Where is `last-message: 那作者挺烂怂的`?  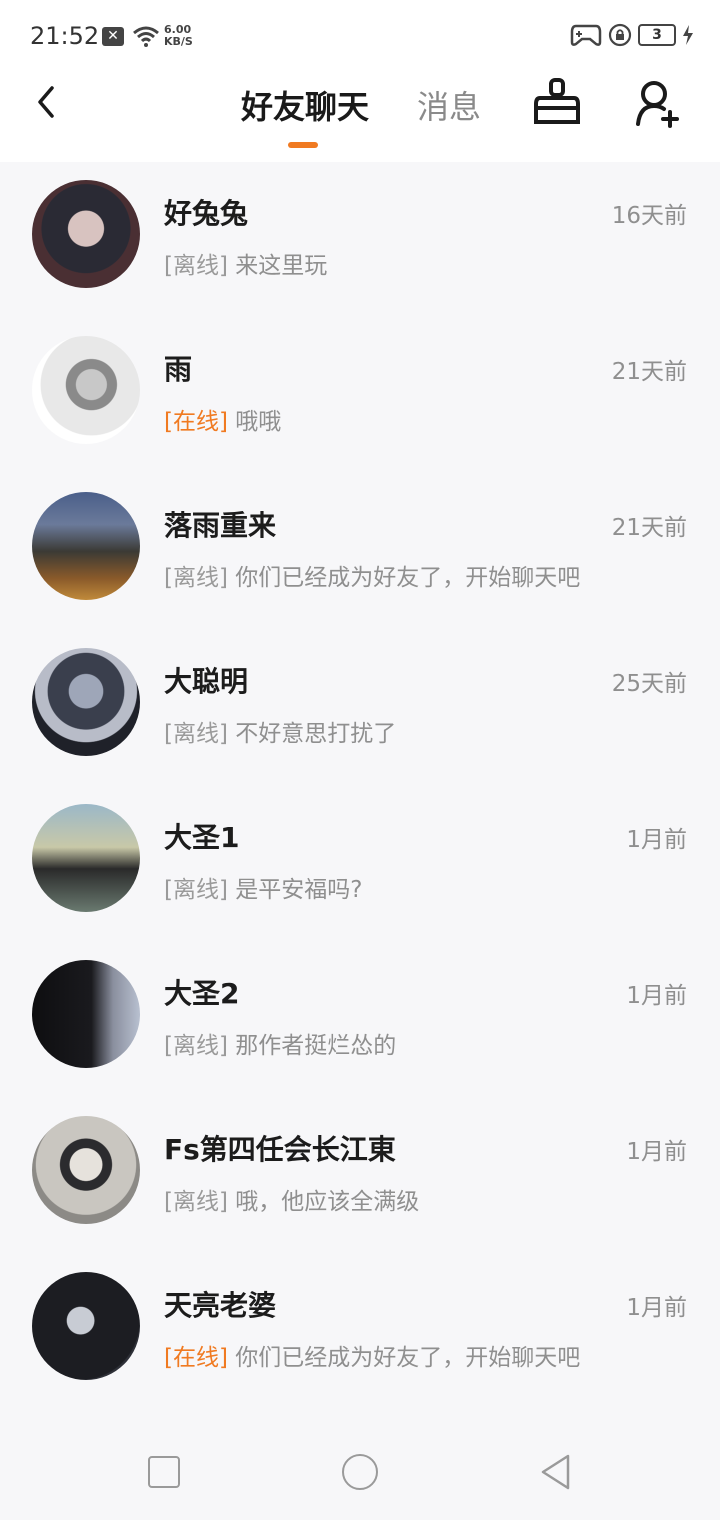 last-message: 那作者挺烂怂的 is located at coordinates (316, 1046).